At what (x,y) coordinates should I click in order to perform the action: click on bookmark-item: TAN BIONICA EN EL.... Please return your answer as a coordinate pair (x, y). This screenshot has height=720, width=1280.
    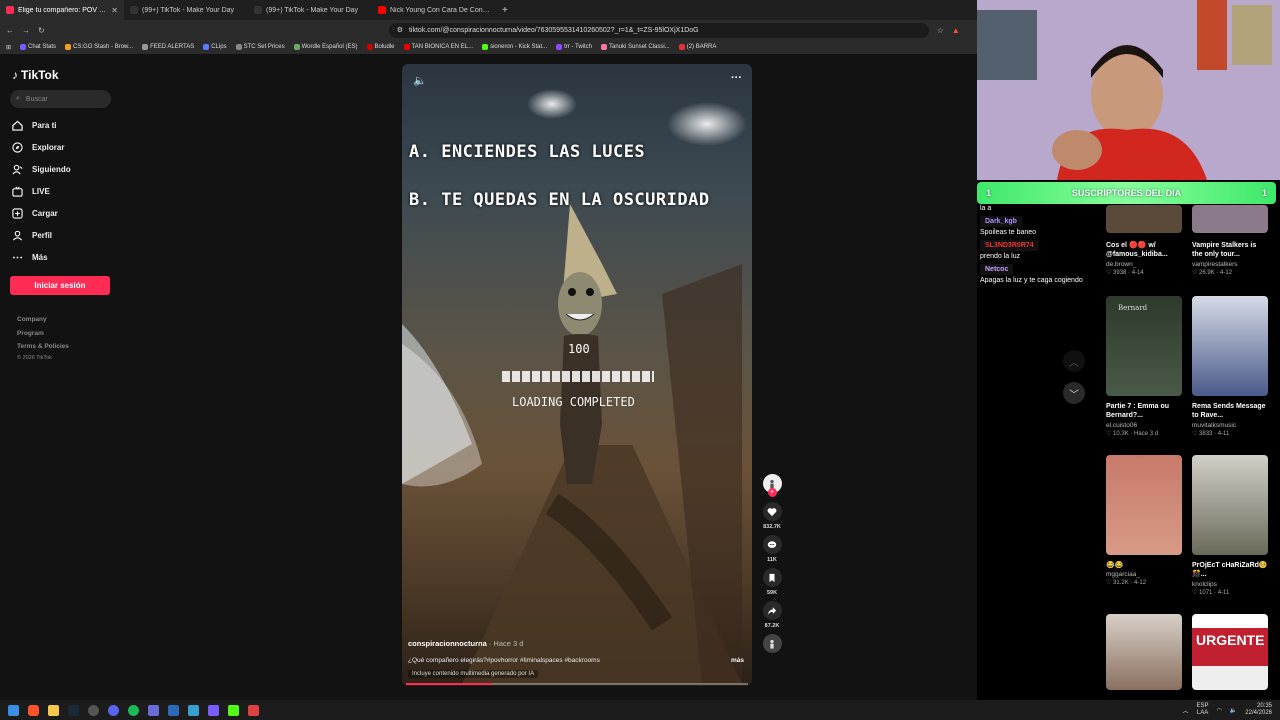
    Looking at the image, I should click on (438, 47).